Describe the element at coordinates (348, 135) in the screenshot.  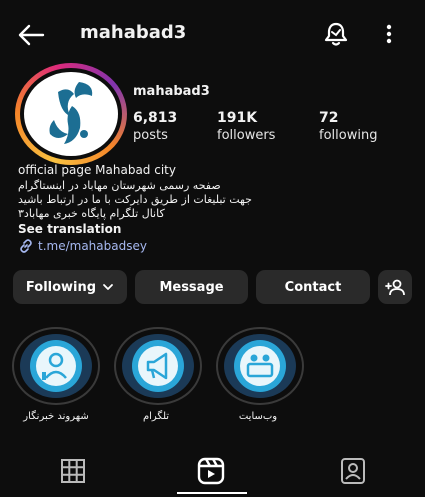
I see `following-label: following` at that location.